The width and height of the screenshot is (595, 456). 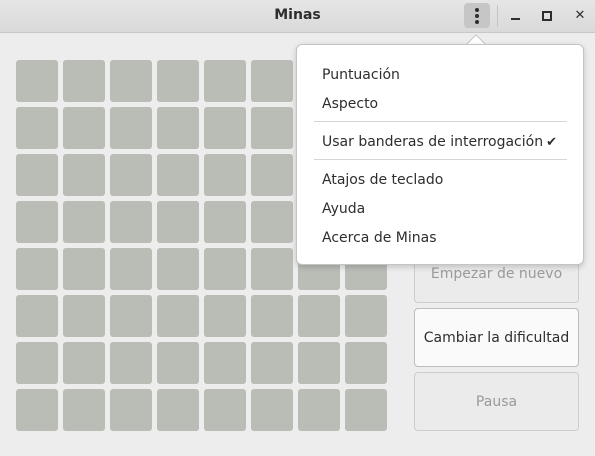 I want to click on close-icon: ✕, so click(x=580, y=16).